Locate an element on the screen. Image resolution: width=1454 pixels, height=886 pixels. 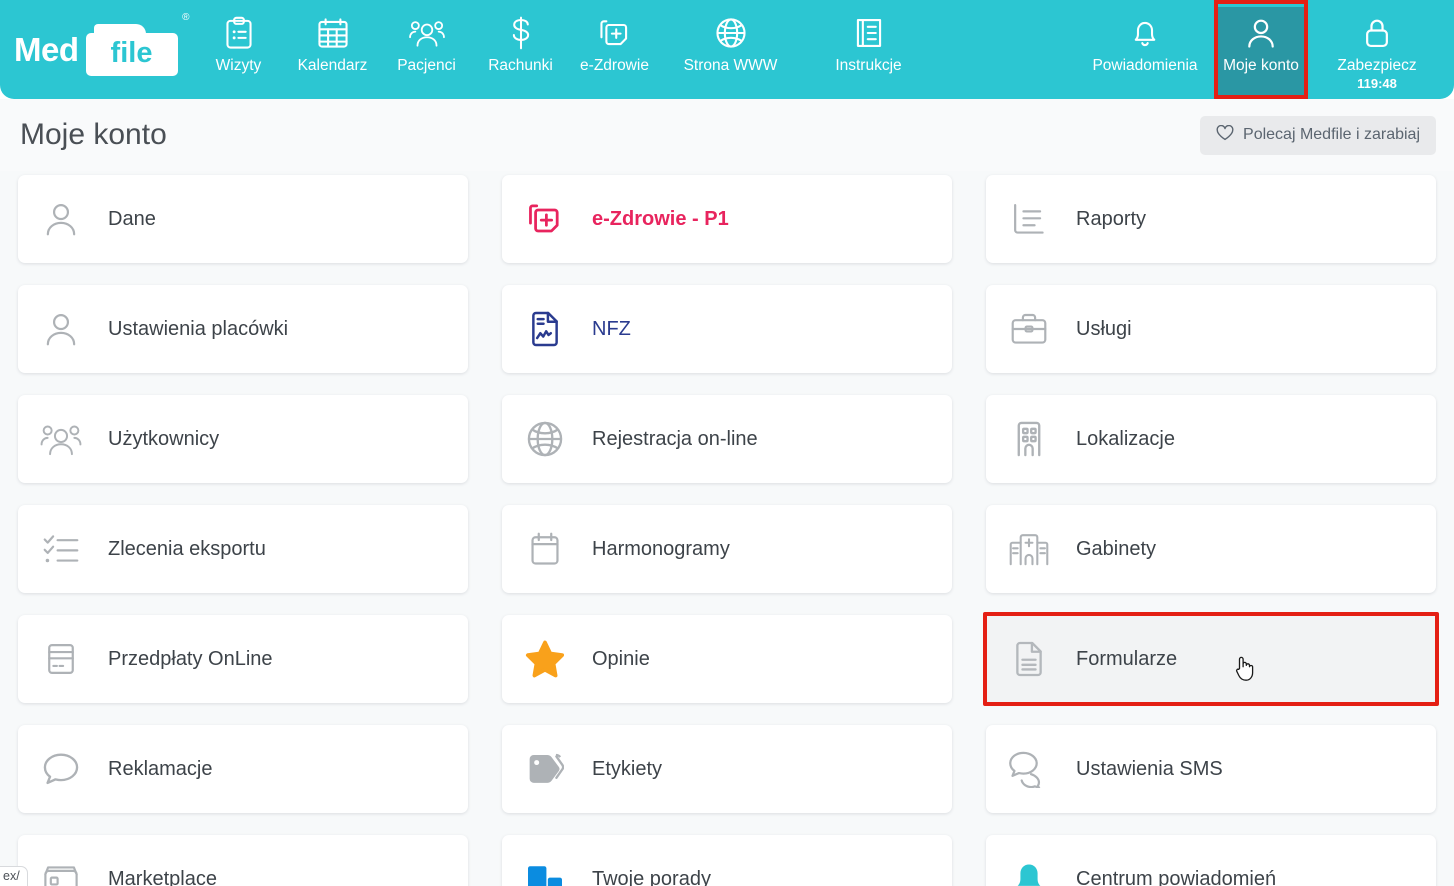
card-harmonogramy: Harmonogramy is located at coordinates (727, 549).